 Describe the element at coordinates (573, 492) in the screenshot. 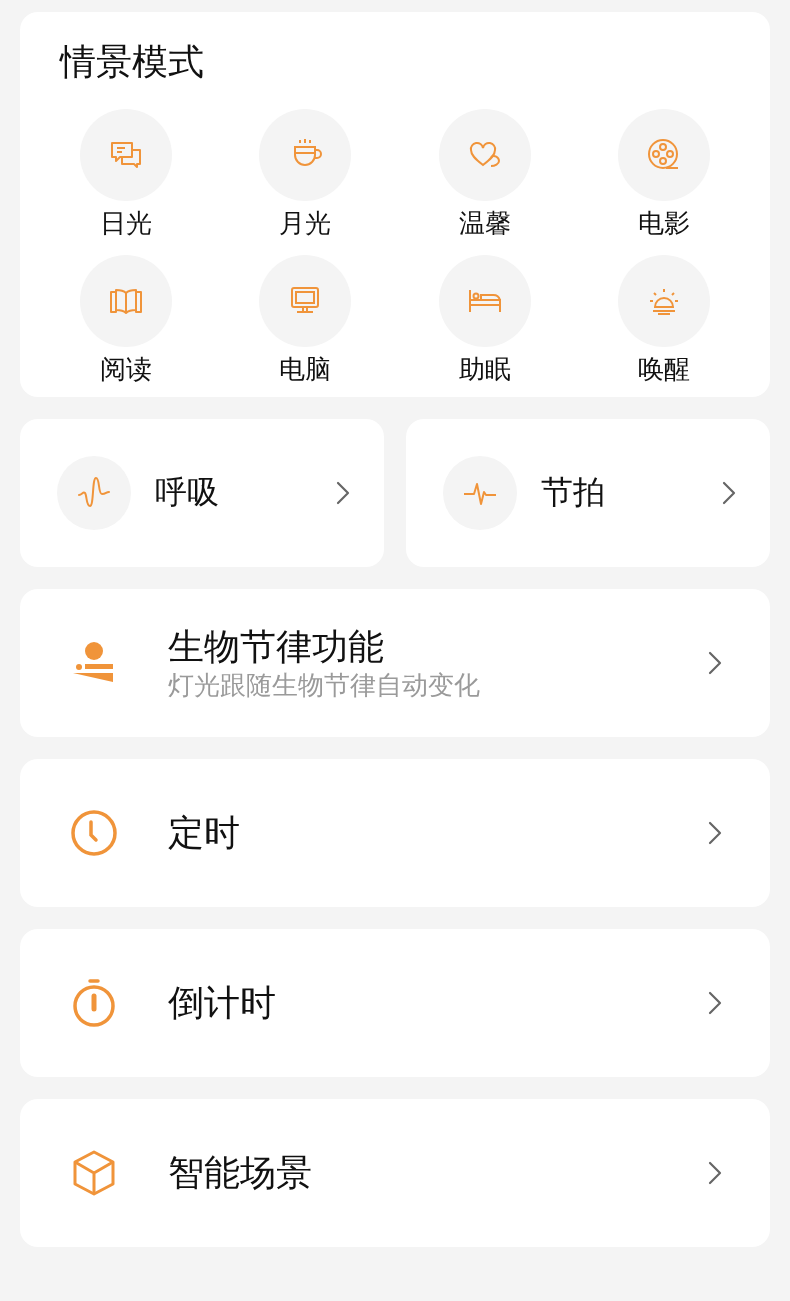

I see `effect-label: 节拍` at that location.